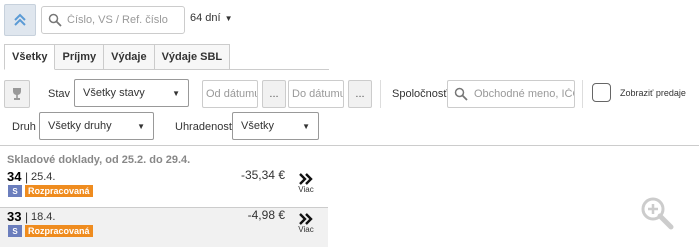  I want to click on search-input, so click(122, 20).